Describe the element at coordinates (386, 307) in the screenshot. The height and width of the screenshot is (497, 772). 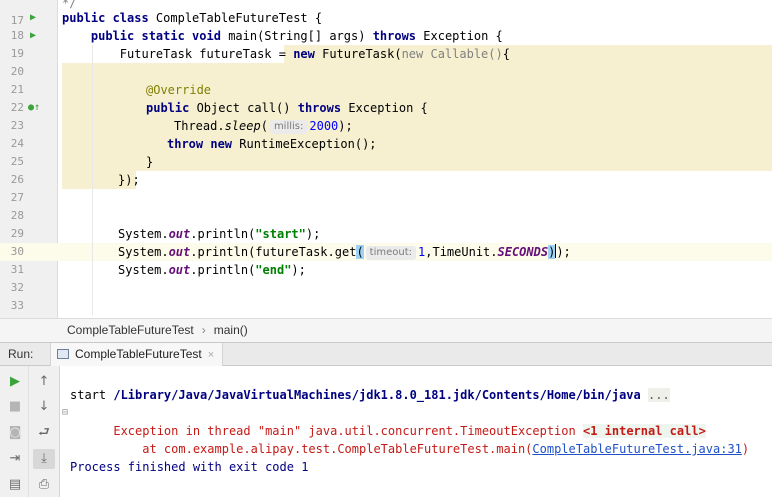
I see `code-line-34: 34` at that location.